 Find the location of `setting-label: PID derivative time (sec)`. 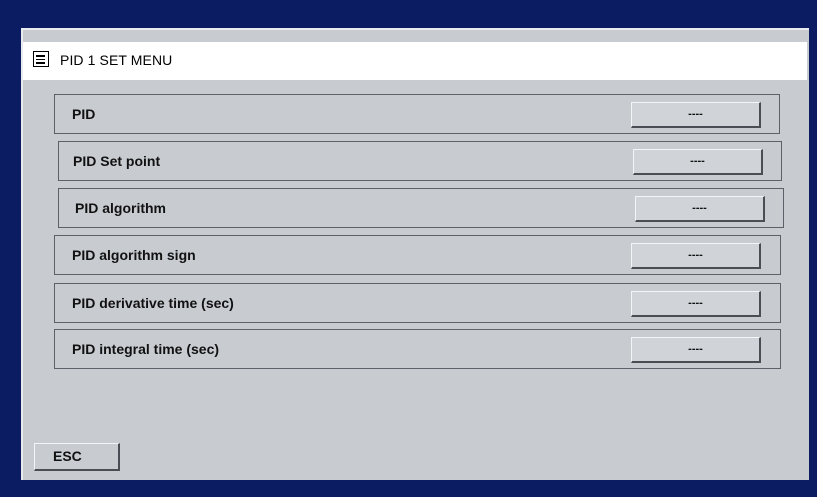

setting-label: PID derivative time (sec) is located at coordinates (153, 303).